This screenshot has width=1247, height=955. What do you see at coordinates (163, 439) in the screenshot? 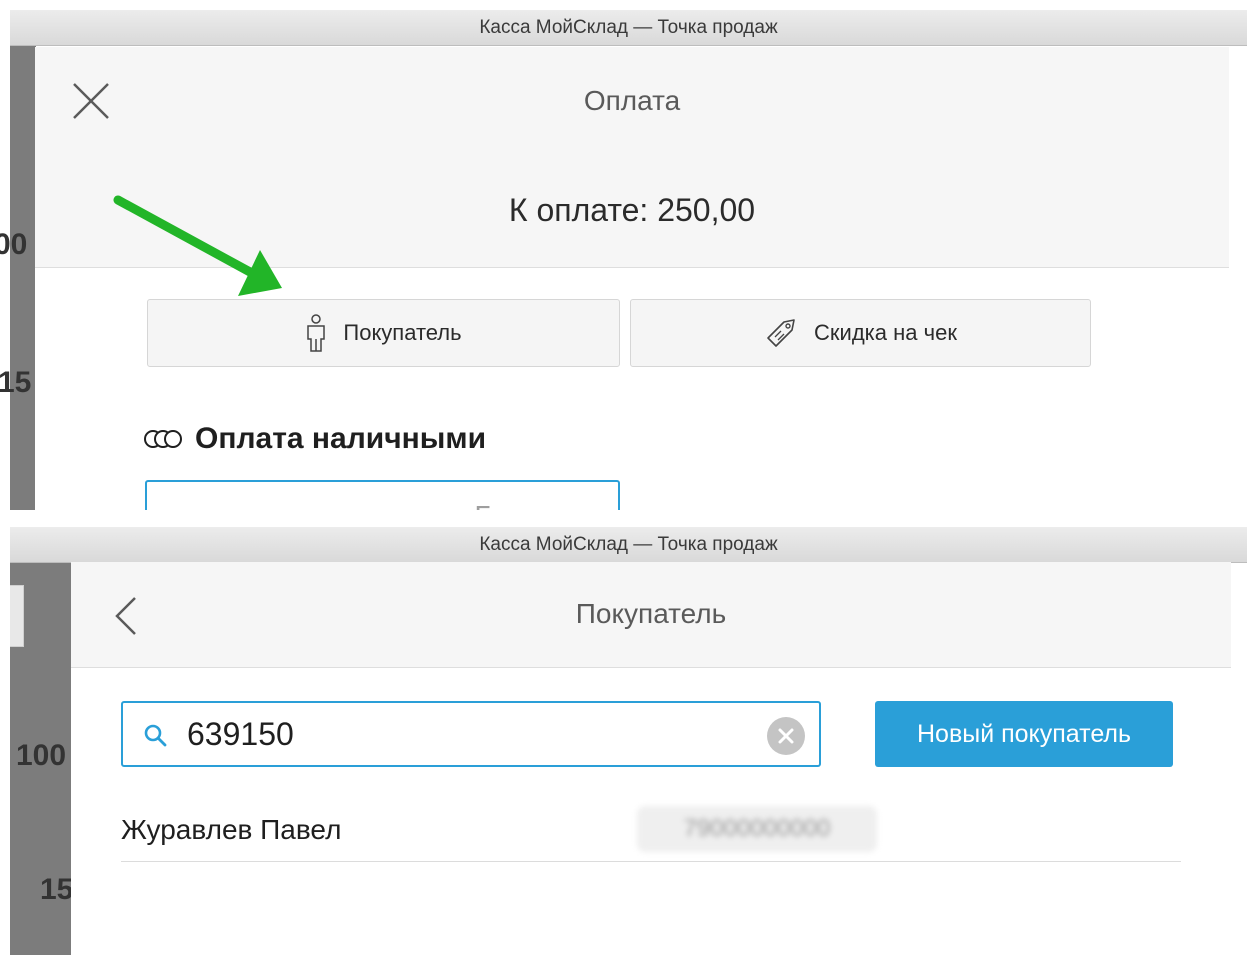
I see `coins-icon` at bounding box center [163, 439].